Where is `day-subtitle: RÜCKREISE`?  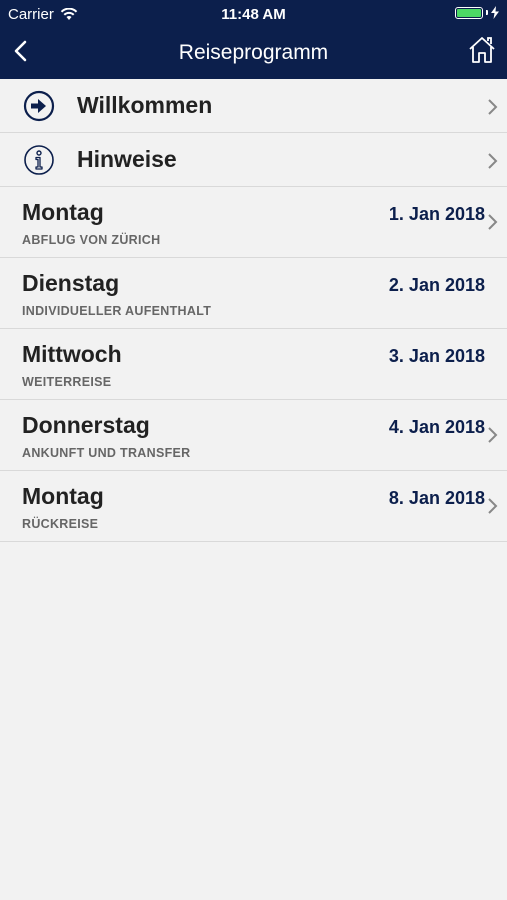
day-subtitle: RÜCKREISE is located at coordinates (60, 524).